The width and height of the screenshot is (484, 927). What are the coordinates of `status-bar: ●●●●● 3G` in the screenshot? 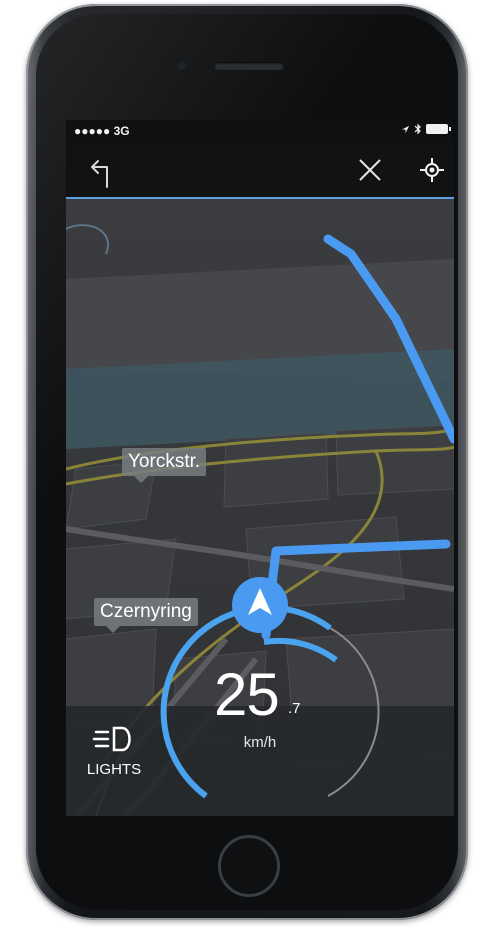 It's located at (260, 131).